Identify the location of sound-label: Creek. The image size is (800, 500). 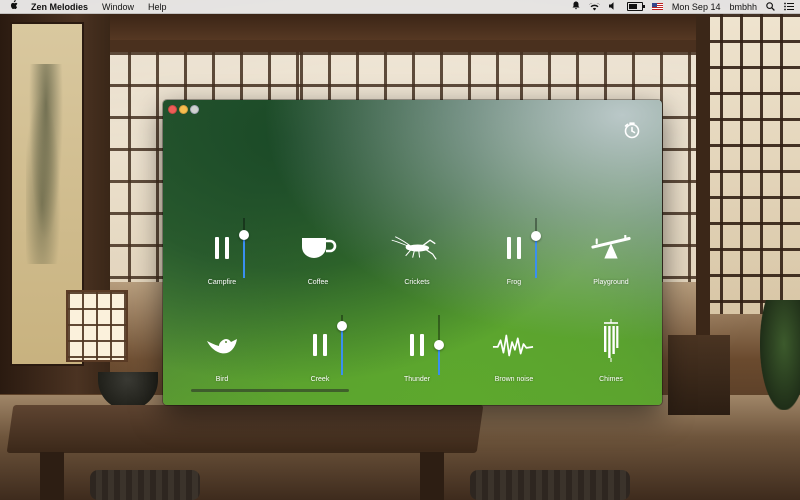
(320, 379).